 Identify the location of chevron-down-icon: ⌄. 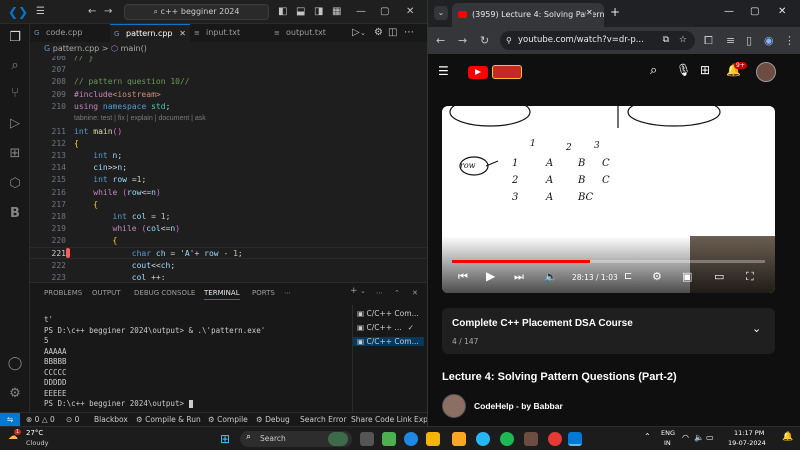
(756, 328).